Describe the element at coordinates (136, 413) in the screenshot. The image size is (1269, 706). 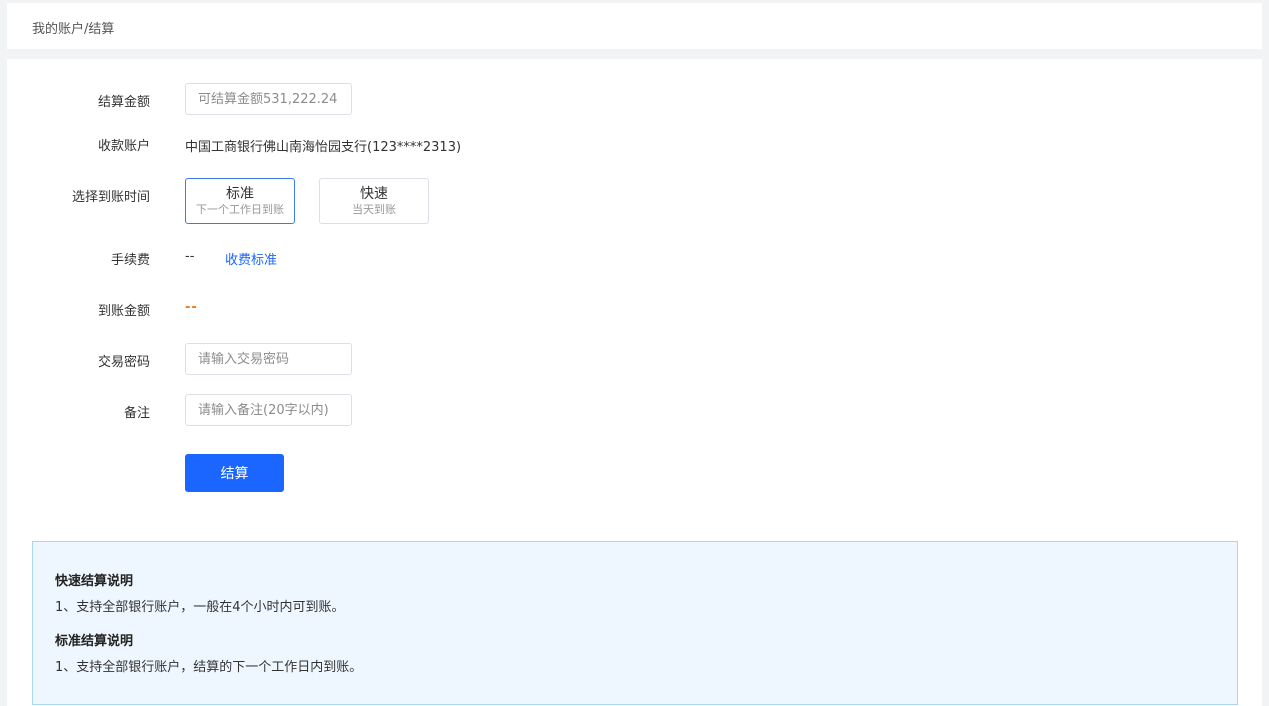
I see `remark-label: 备注` at that location.